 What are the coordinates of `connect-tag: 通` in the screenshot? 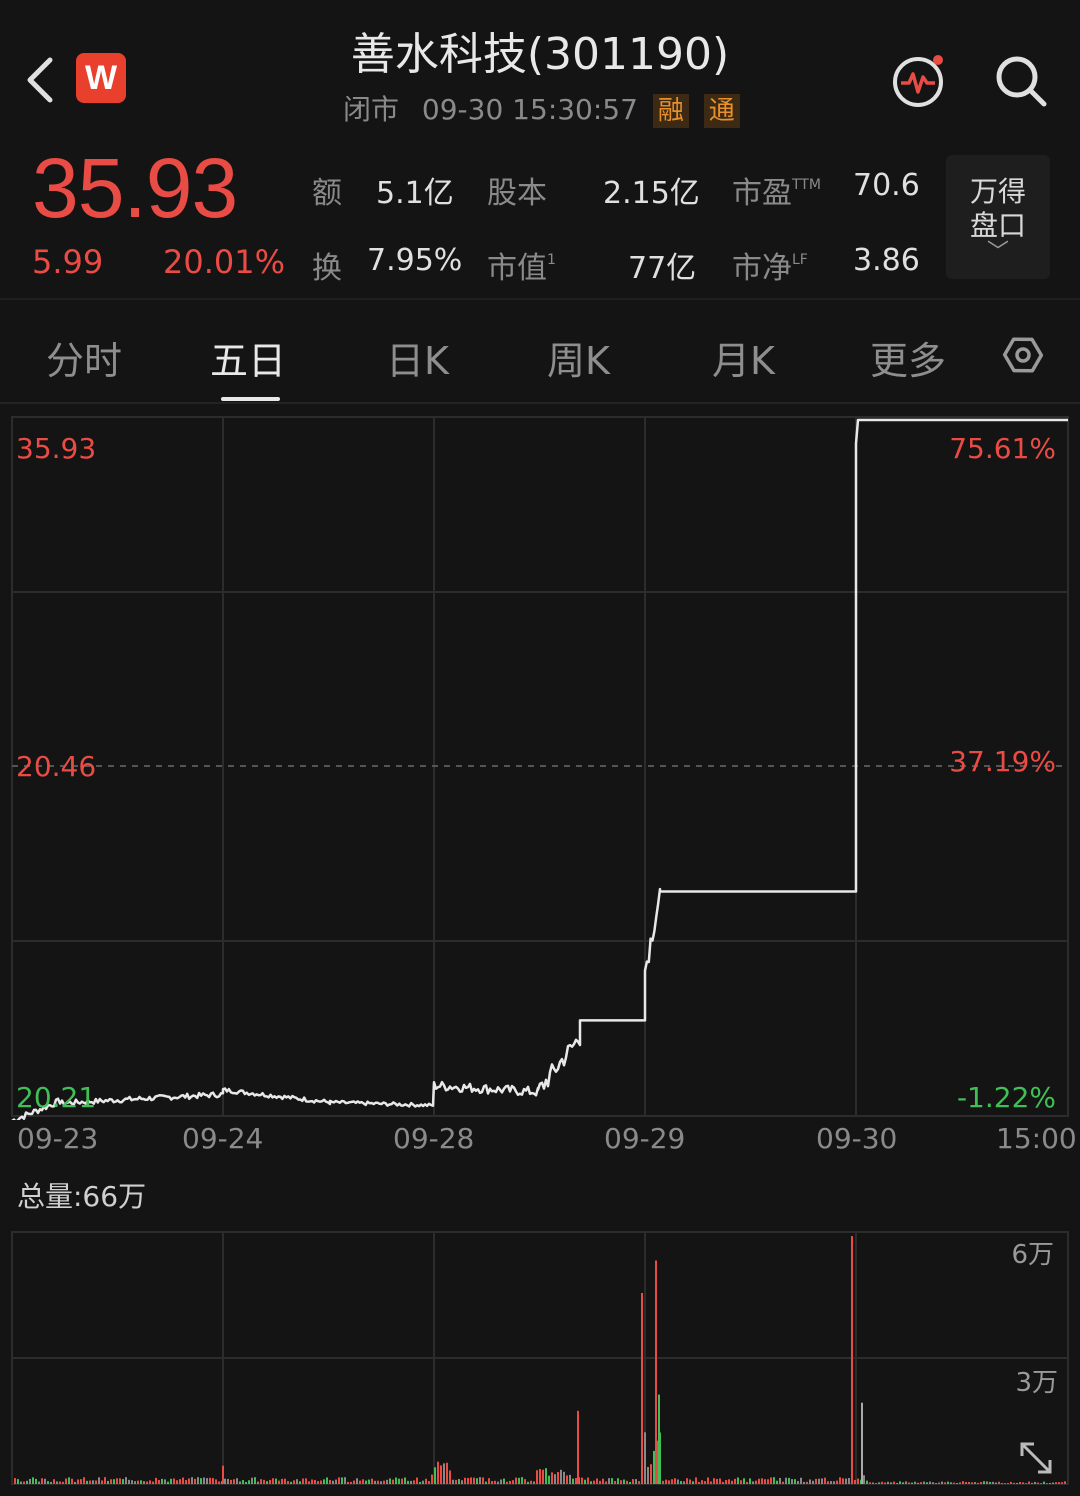 It's located at (721, 111).